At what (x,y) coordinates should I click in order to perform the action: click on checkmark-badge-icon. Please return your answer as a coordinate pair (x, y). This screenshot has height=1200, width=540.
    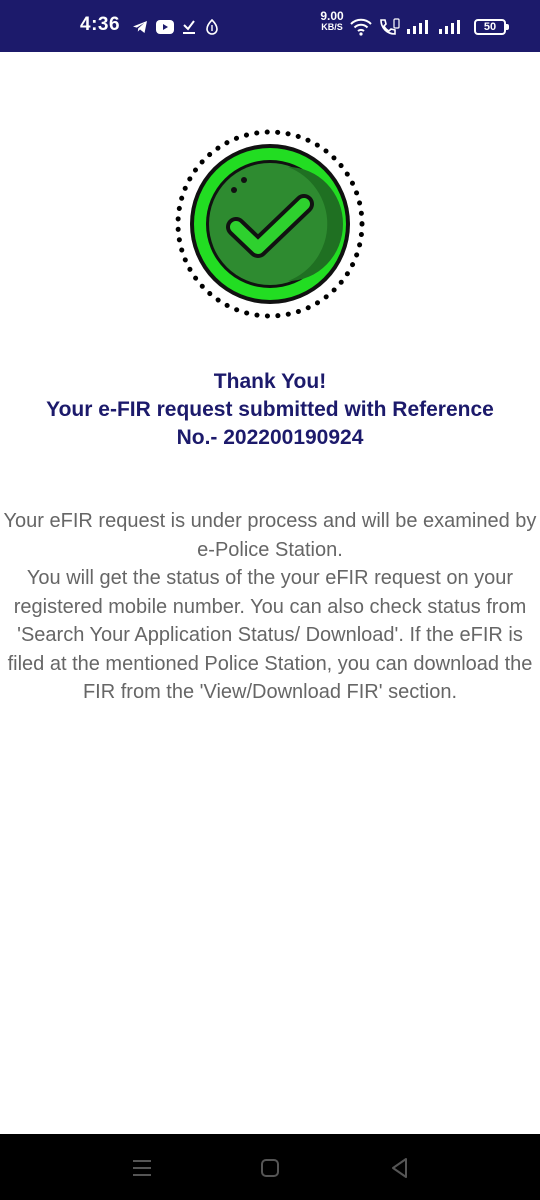
    Looking at the image, I should click on (270, 224).